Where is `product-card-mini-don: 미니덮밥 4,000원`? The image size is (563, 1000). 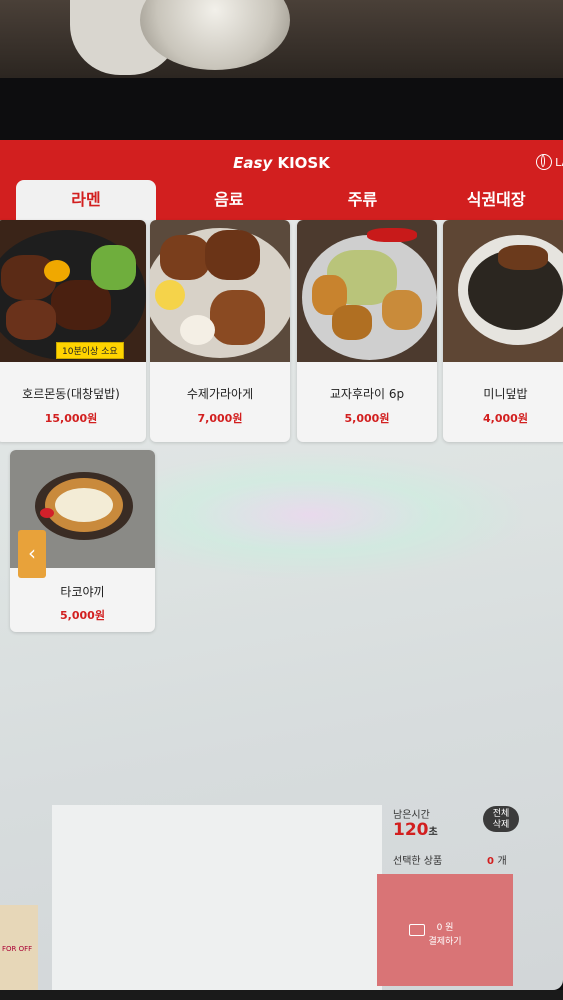
product-card-mini-don: 미니덮밥 4,000원 is located at coordinates (503, 331).